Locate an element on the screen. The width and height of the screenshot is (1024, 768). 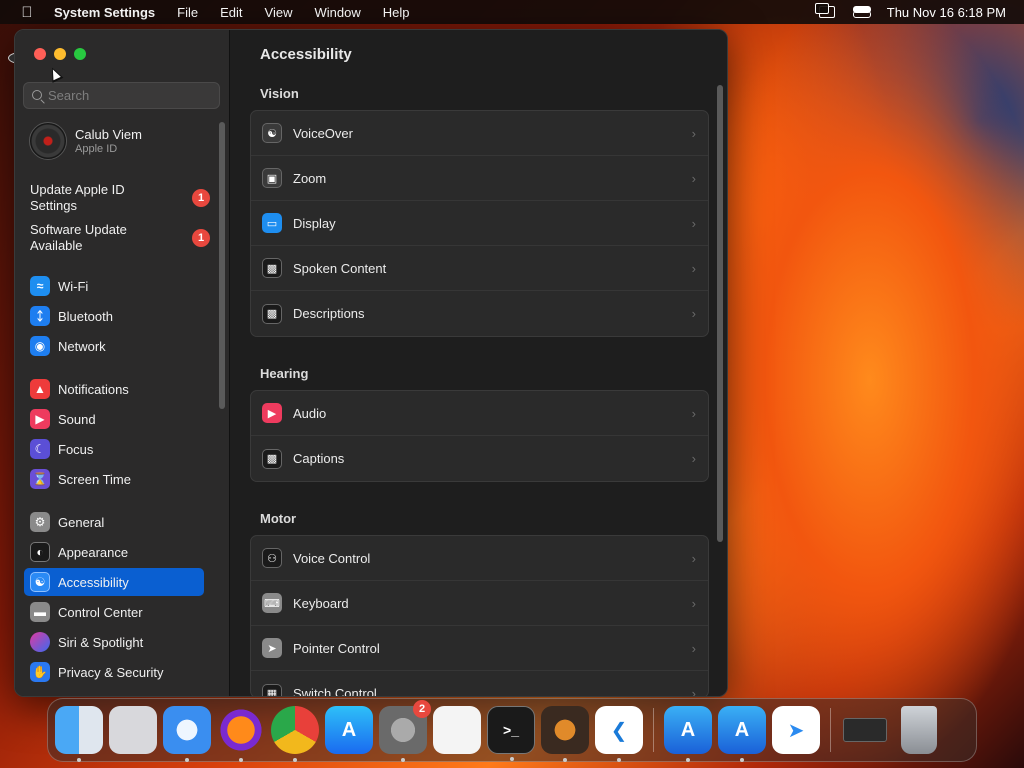
garageband-icon is located at coordinates (565, 734).